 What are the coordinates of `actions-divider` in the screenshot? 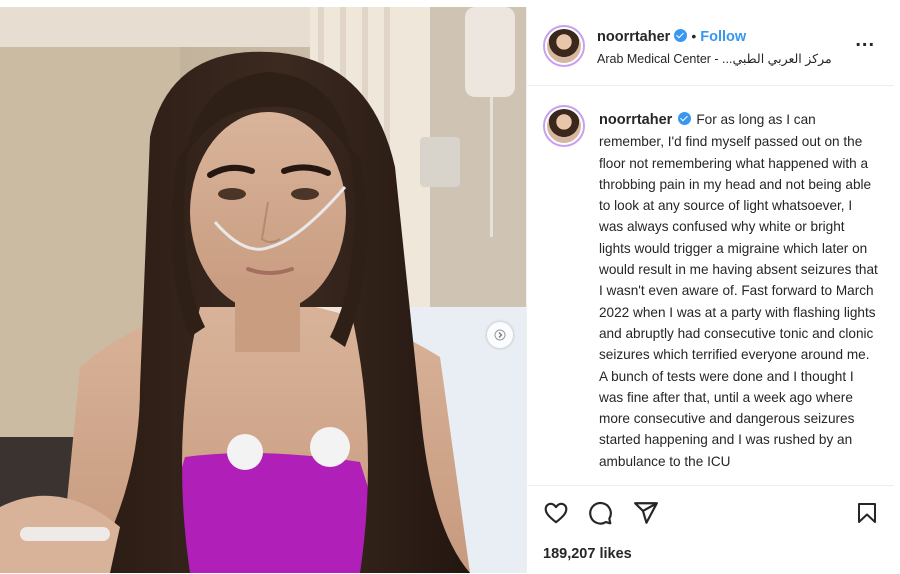 It's located at (710, 485).